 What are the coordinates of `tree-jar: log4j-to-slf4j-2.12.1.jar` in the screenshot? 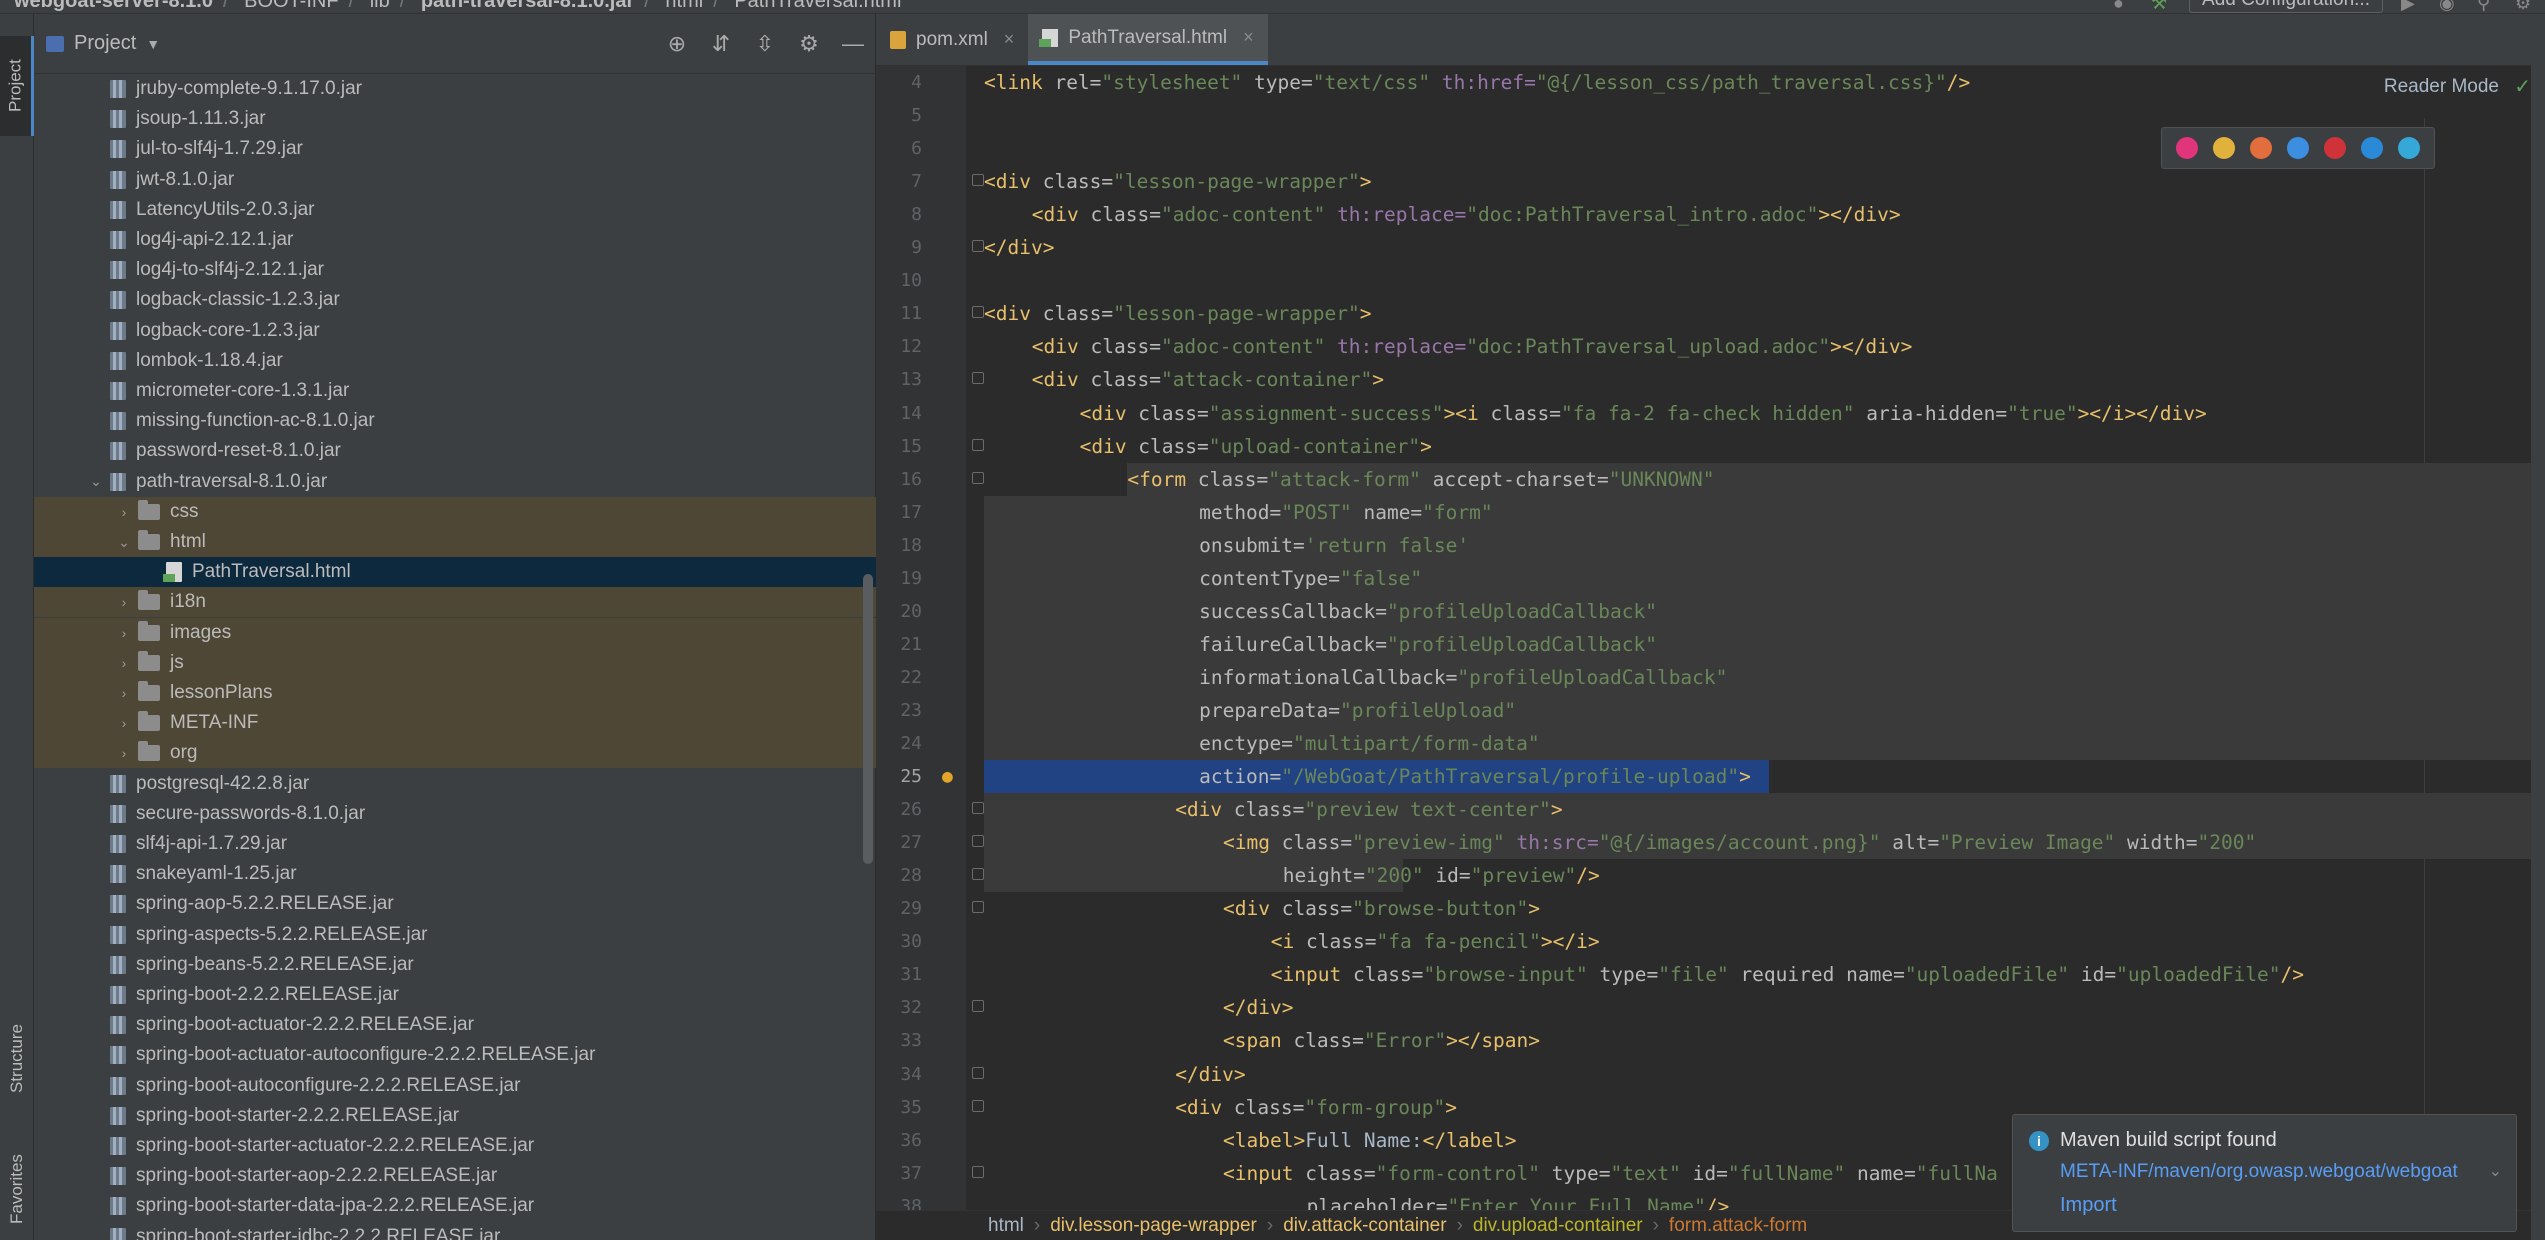 It's located at (455, 270).